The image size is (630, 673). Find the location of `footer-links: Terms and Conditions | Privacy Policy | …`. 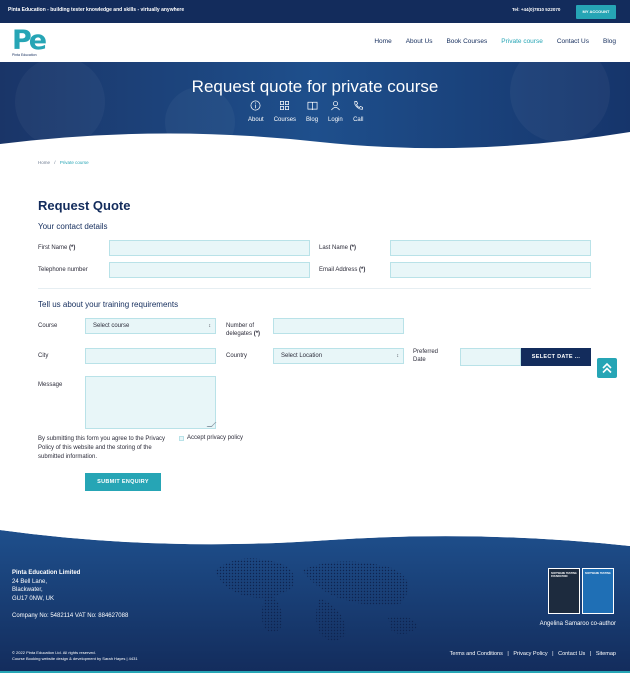

footer-links: Terms and Conditions | Privacy Policy | … is located at coordinates (533, 654).